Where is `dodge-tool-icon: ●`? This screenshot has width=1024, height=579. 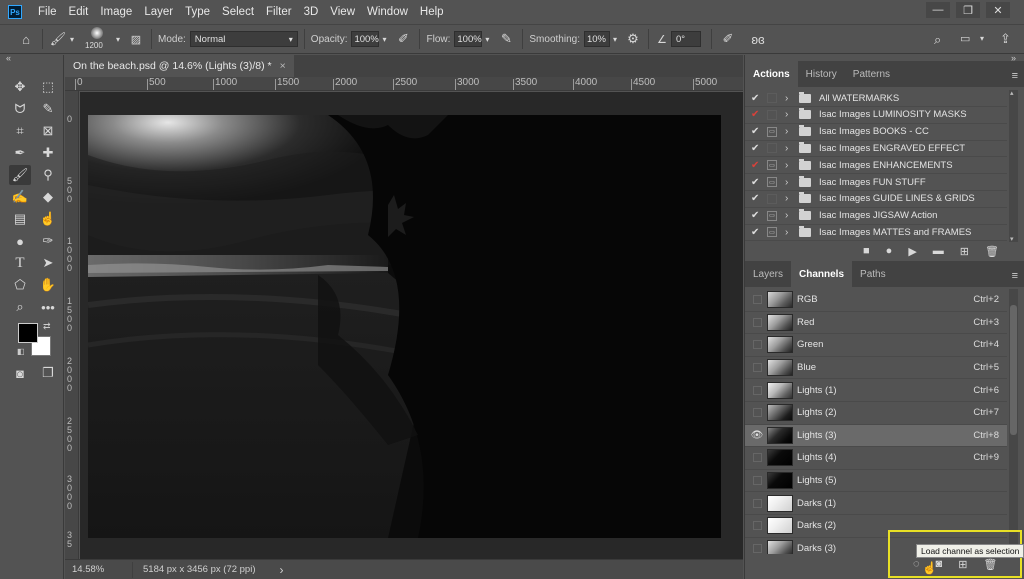
dodge-tool-icon: ● is located at coordinates (20, 241).